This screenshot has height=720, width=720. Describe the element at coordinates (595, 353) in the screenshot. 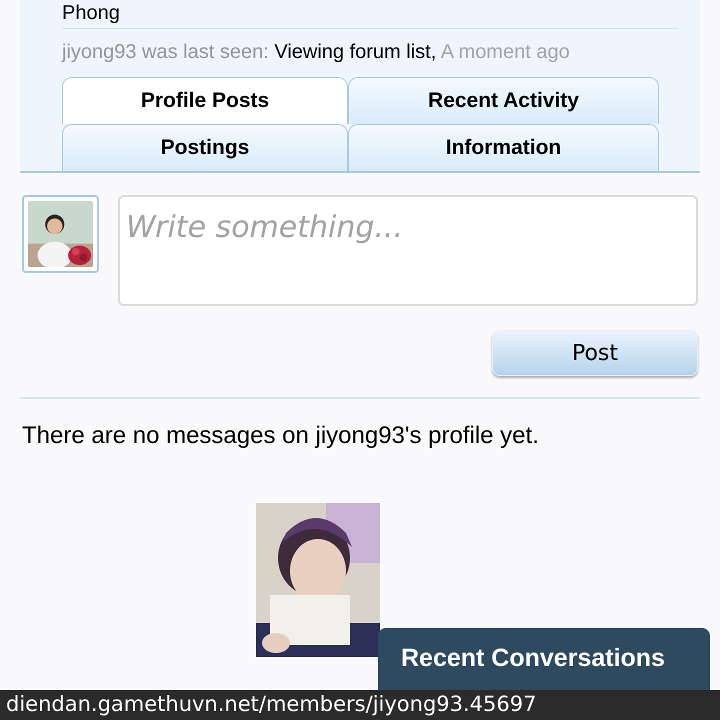

I see `post-button: Post` at that location.